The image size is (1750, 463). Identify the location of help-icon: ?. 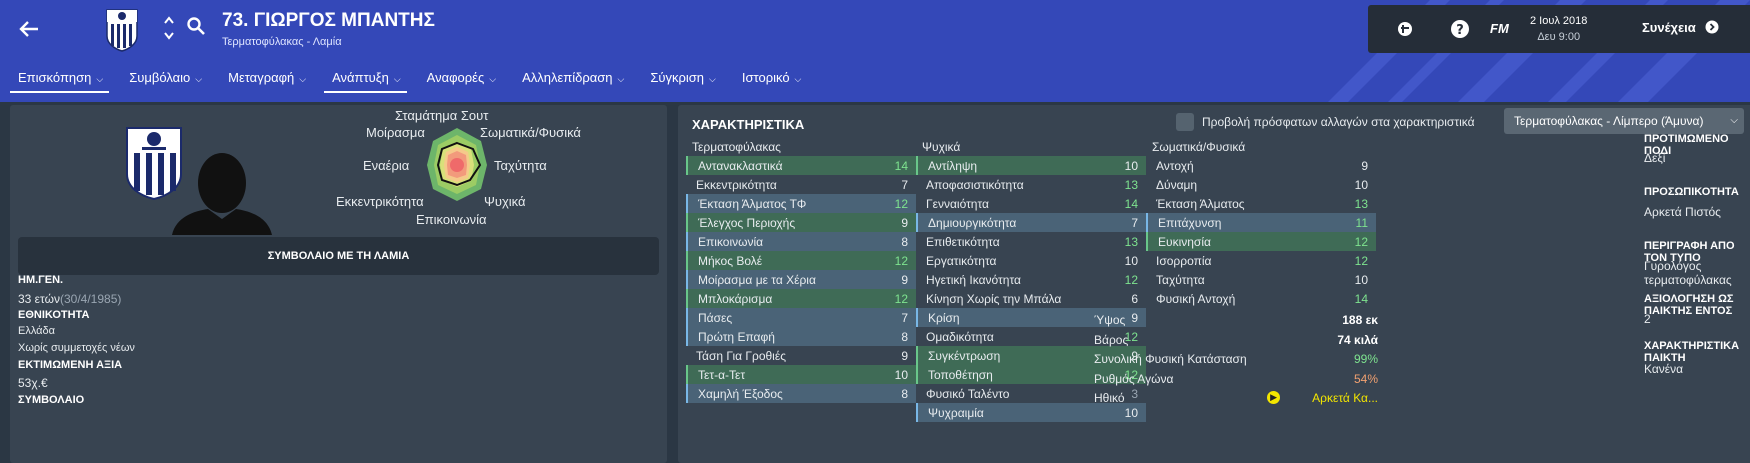
(1460, 31).